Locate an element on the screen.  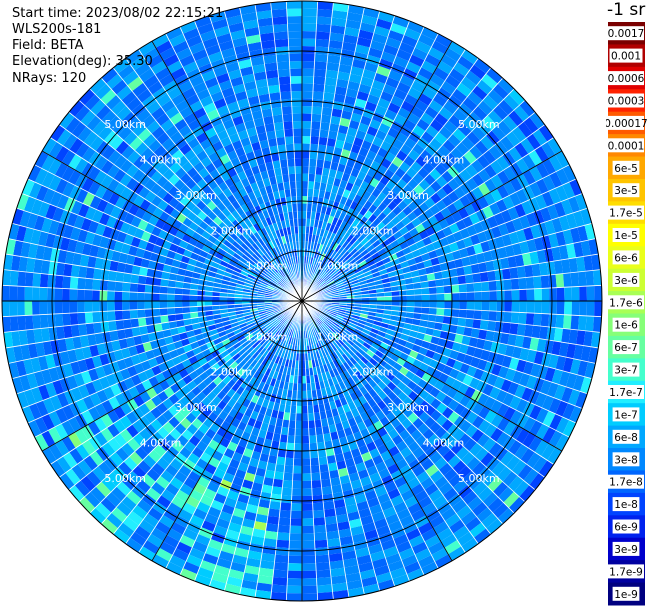
field-label: Field: BETA is located at coordinates (48, 45).